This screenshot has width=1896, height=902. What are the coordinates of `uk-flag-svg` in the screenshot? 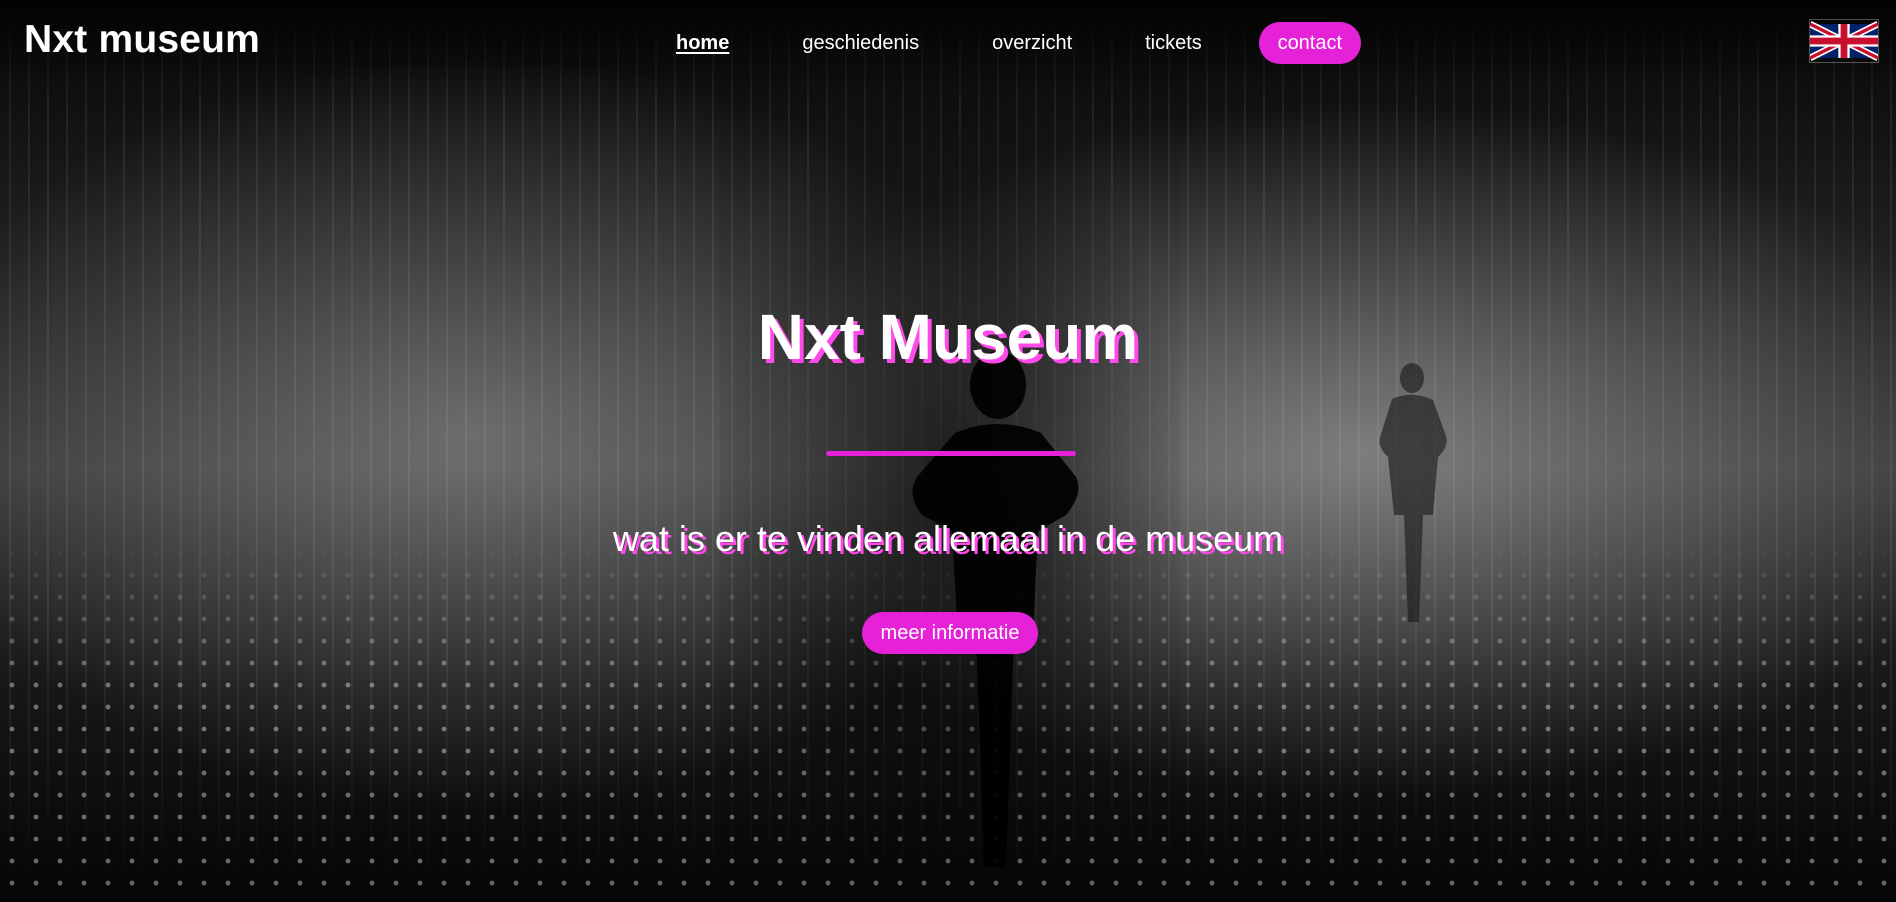 It's located at (1844, 41).